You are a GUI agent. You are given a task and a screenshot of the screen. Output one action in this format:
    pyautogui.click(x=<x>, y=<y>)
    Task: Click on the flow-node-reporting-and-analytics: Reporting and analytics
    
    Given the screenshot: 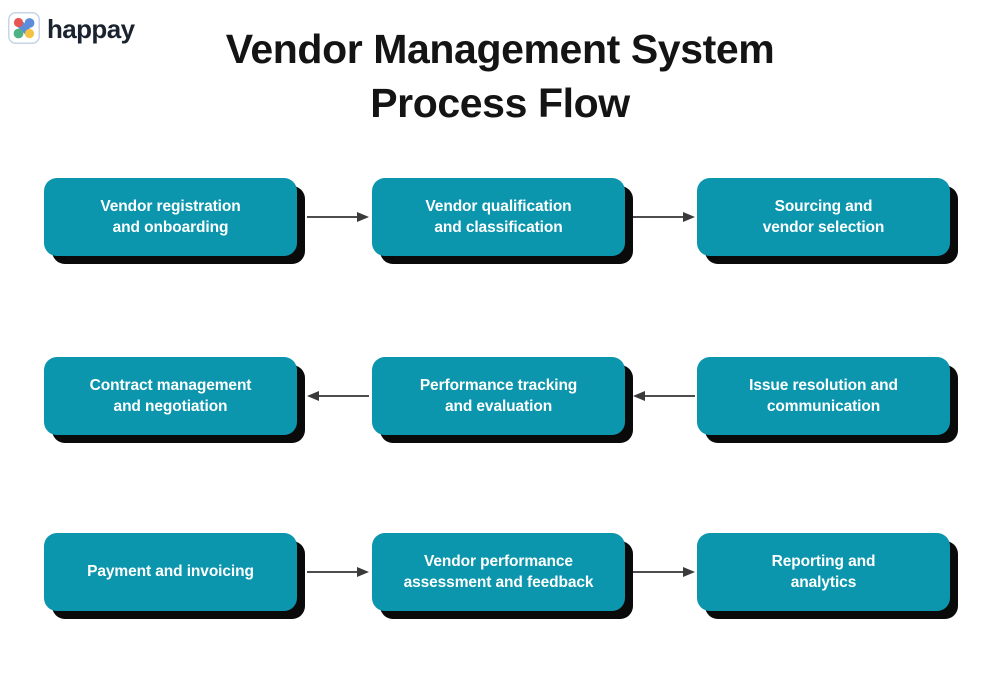 What is the action you would take?
    pyautogui.click(x=823, y=572)
    